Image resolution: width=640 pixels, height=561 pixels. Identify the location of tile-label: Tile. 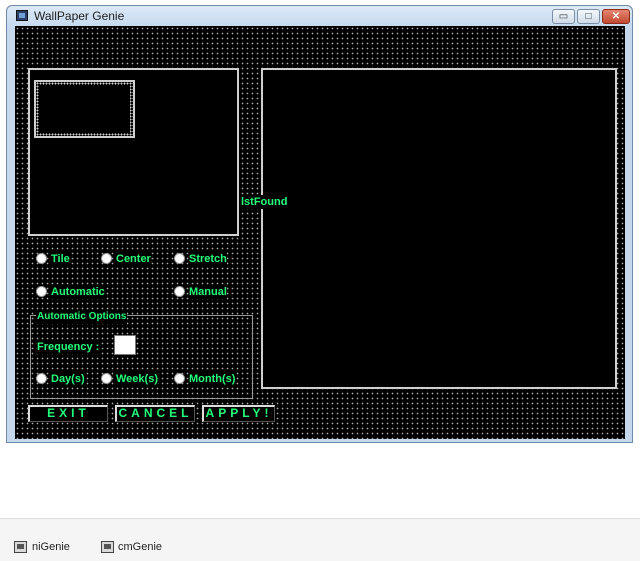
(60, 259).